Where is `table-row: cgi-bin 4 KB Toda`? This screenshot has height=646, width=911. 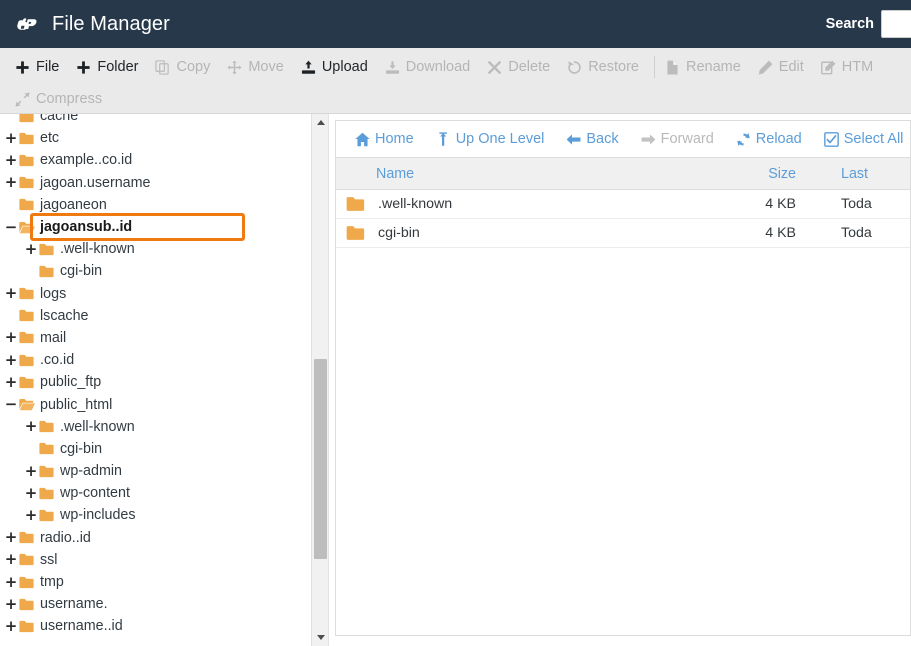 table-row: cgi-bin 4 KB Toda is located at coordinates (623, 233).